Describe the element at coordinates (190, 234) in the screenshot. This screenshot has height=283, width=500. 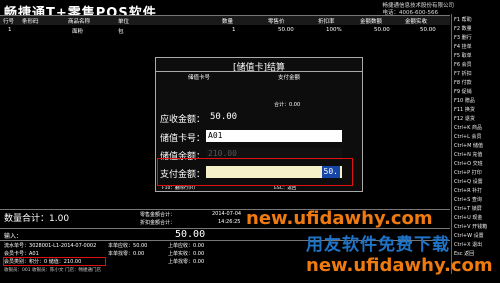
I see `input-amount: 50.00` at that location.